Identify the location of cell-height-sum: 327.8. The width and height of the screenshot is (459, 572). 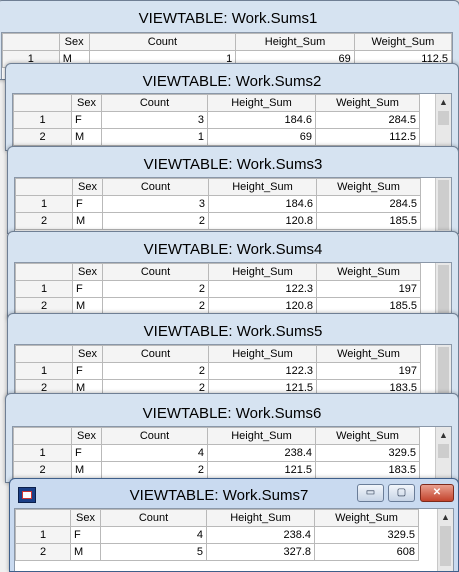
(260, 552).